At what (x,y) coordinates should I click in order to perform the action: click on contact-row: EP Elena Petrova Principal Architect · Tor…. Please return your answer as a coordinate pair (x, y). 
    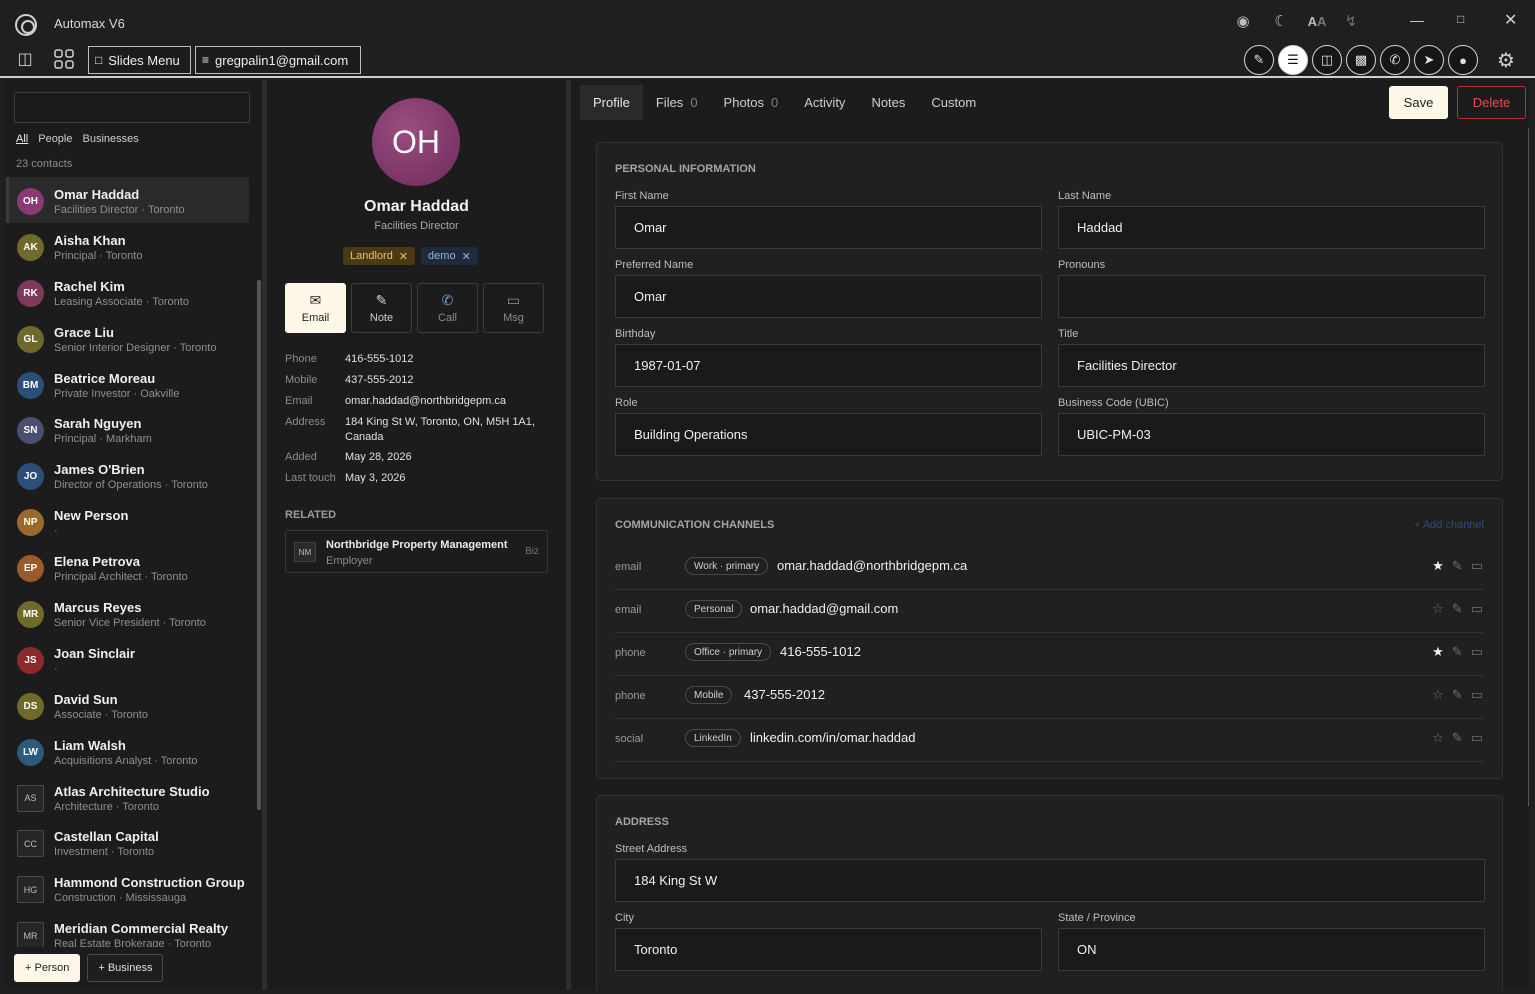
    Looking at the image, I should click on (127, 567).